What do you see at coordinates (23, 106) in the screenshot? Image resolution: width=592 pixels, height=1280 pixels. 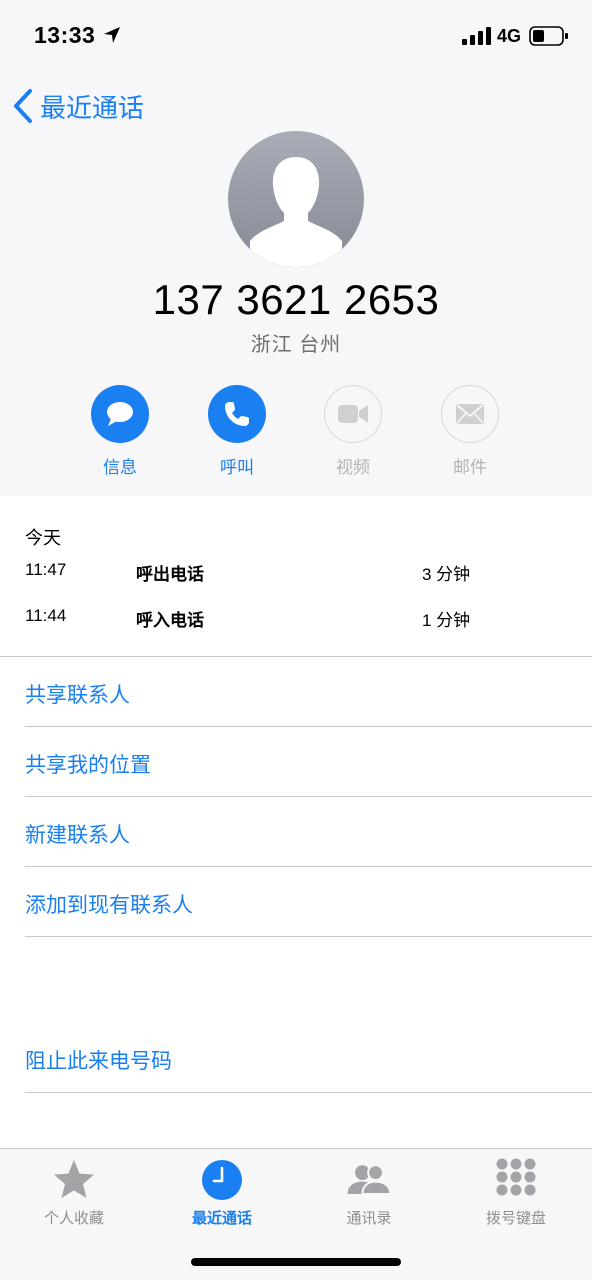 I see `chevron-left-icon` at bounding box center [23, 106].